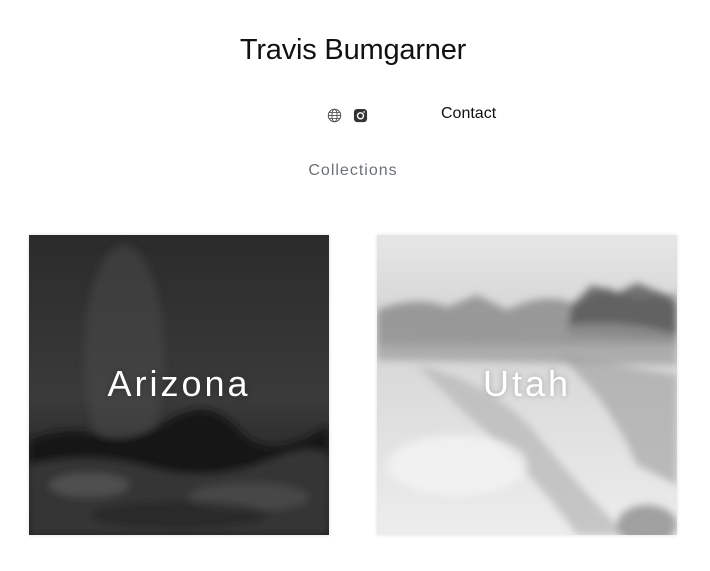  I want to click on collections-heading: Collections, so click(353, 170).